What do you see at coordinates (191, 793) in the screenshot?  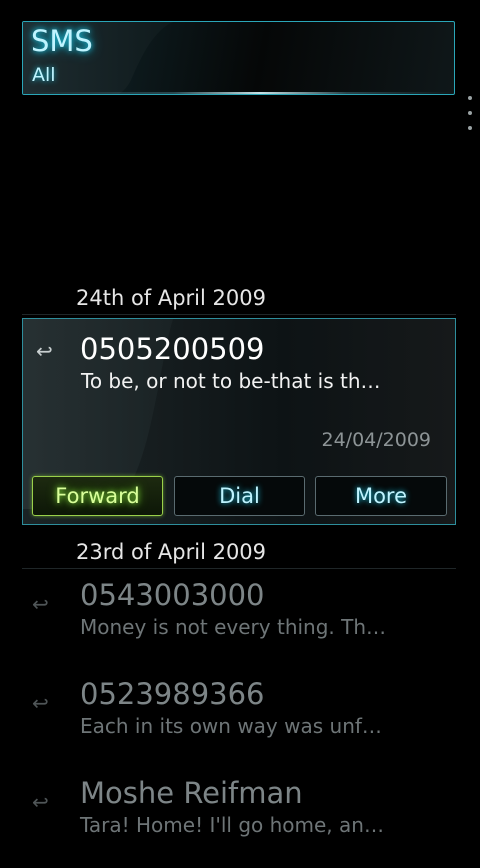 I see `message-sender: Moshe Reifman` at bounding box center [191, 793].